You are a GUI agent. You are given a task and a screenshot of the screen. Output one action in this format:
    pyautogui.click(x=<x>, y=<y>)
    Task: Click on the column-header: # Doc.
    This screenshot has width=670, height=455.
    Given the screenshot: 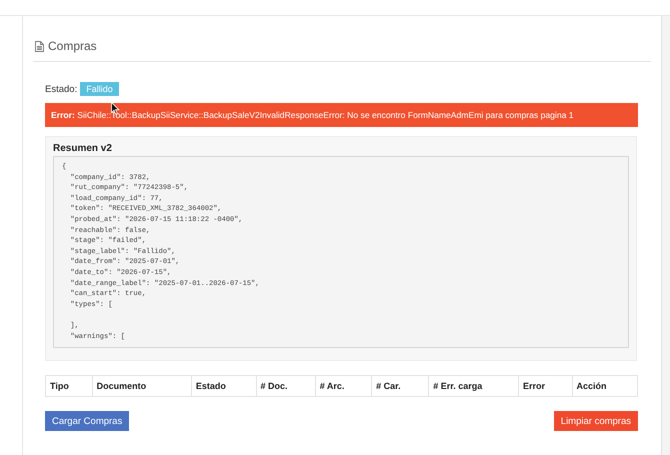 What is the action you would take?
    pyautogui.click(x=286, y=386)
    